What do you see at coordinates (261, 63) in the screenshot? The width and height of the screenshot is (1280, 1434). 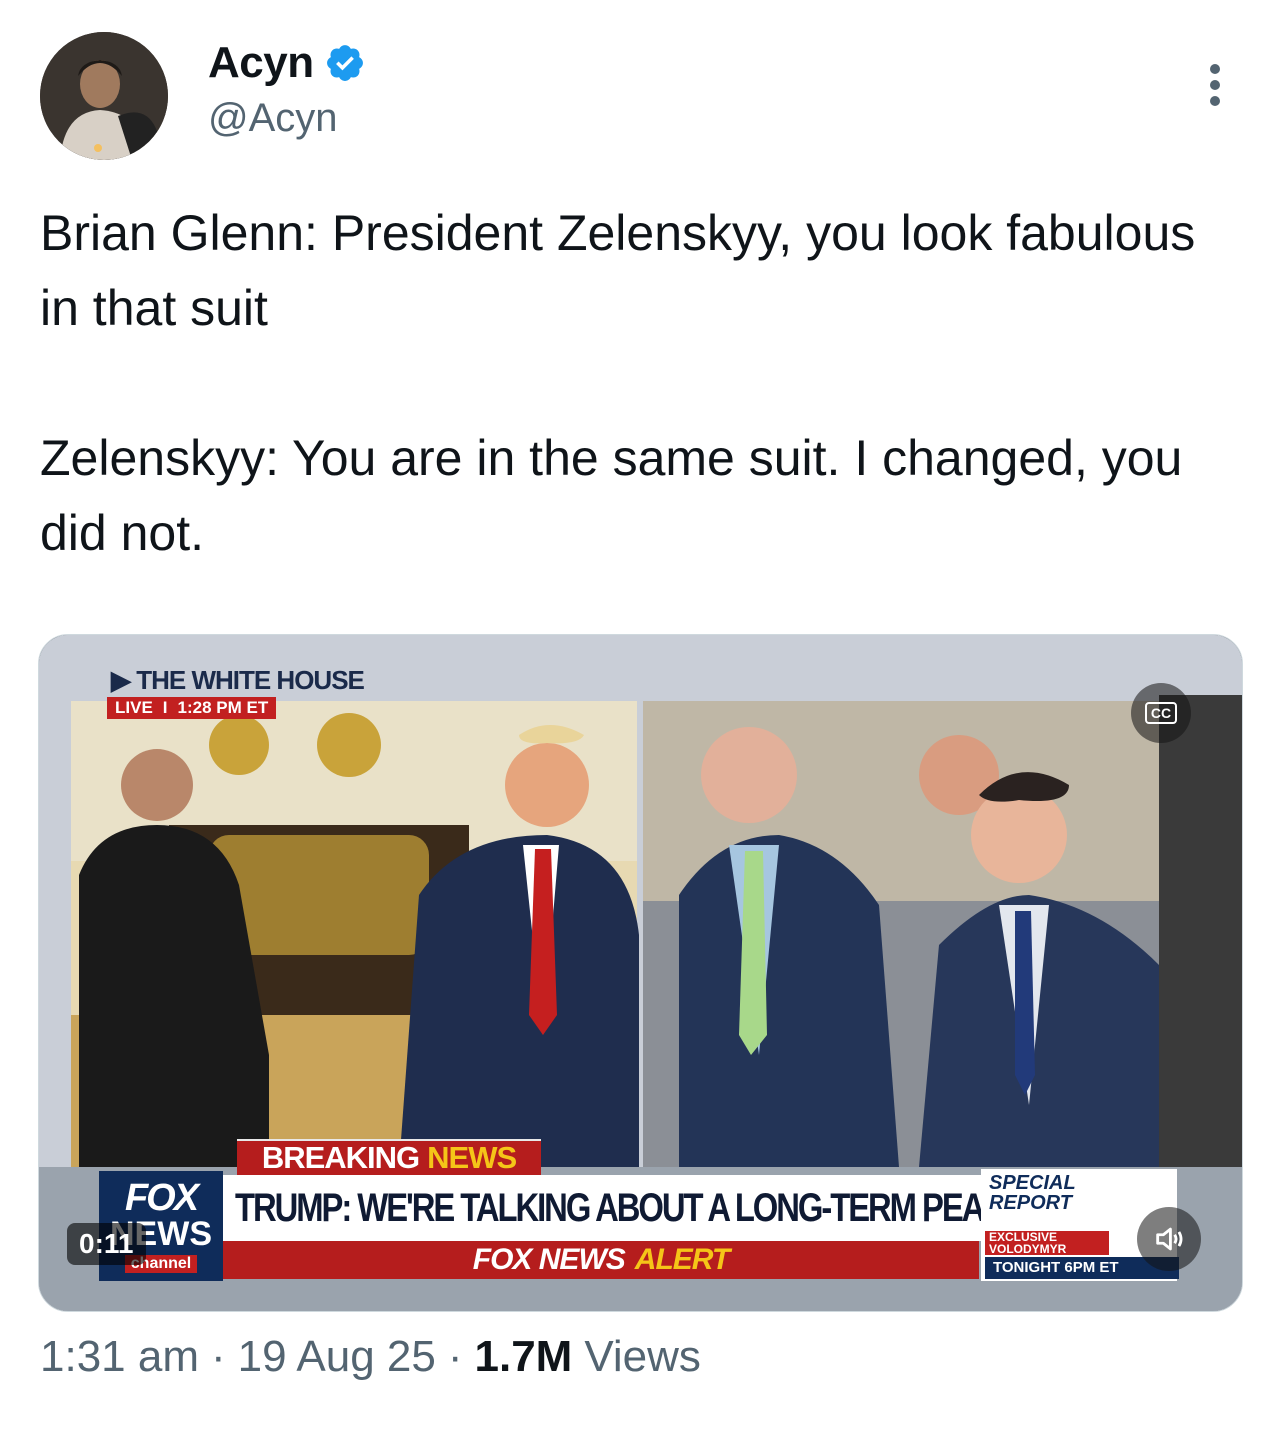 I see `author-display-name: Acyn` at bounding box center [261, 63].